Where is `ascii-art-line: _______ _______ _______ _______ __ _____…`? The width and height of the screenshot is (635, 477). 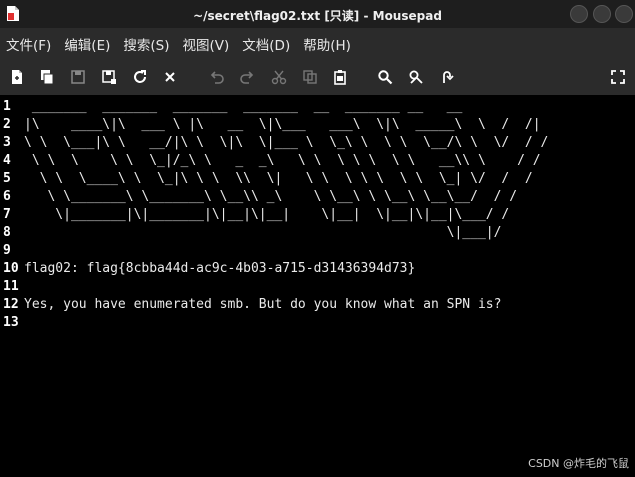 ascii-art-line: _______ _______ _______ _______ __ _____… is located at coordinates (243, 106).